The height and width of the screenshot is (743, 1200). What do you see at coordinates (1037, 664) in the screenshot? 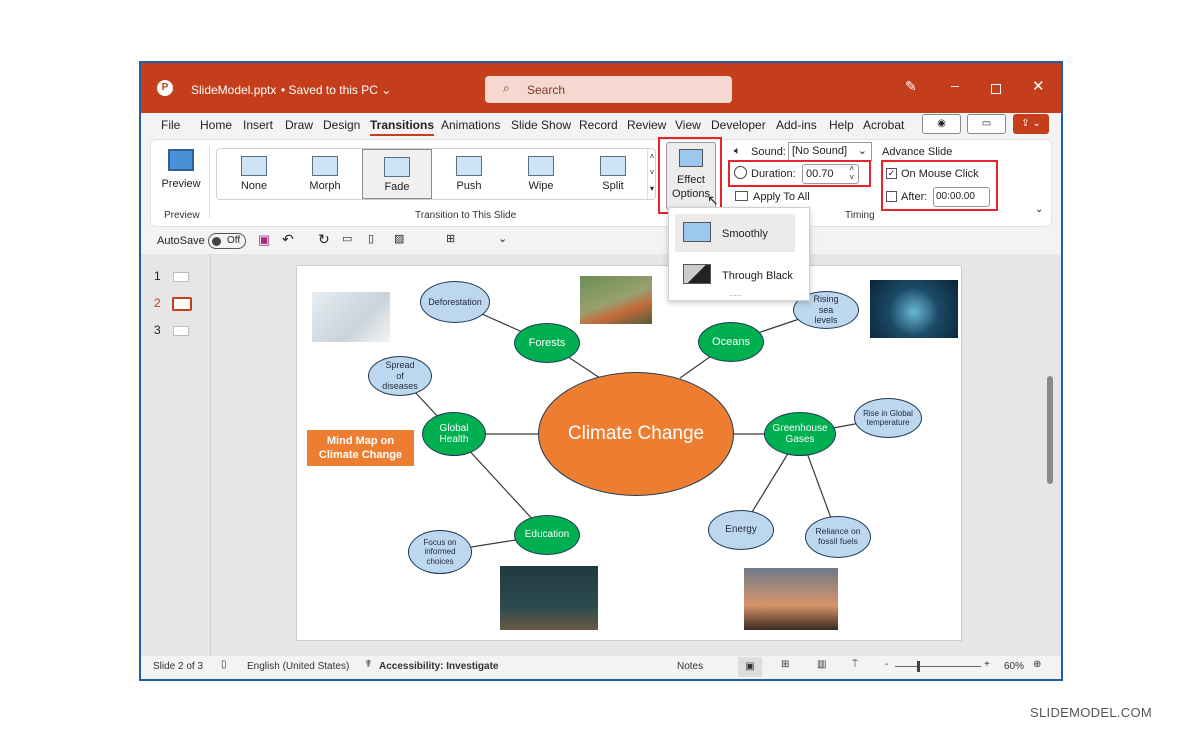
I see `fit-to-window-icon: ⊕` at bounding box center [1037, 664].